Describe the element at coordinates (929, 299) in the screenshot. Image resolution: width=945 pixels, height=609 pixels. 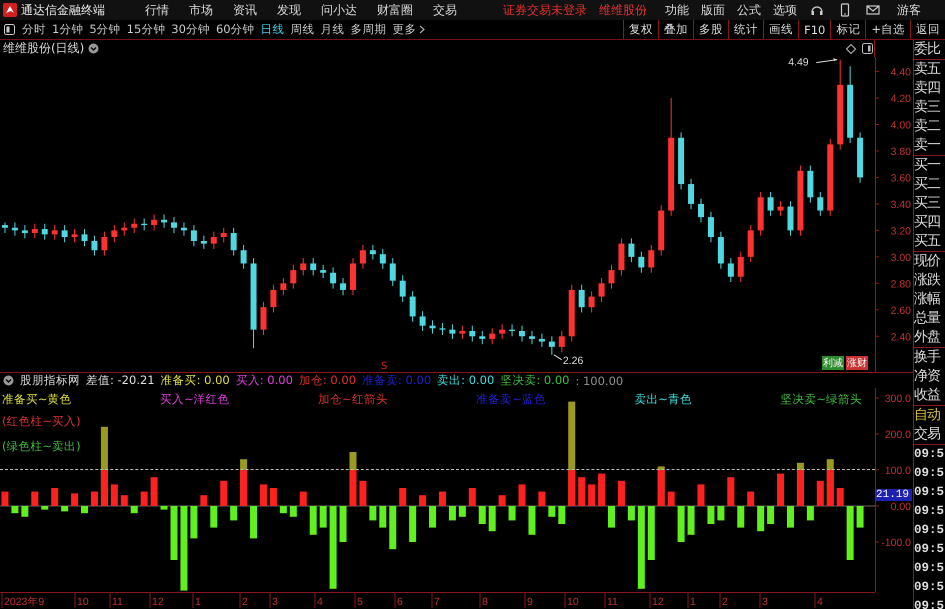
I see `quote-field-label: 涨幅` at that location.